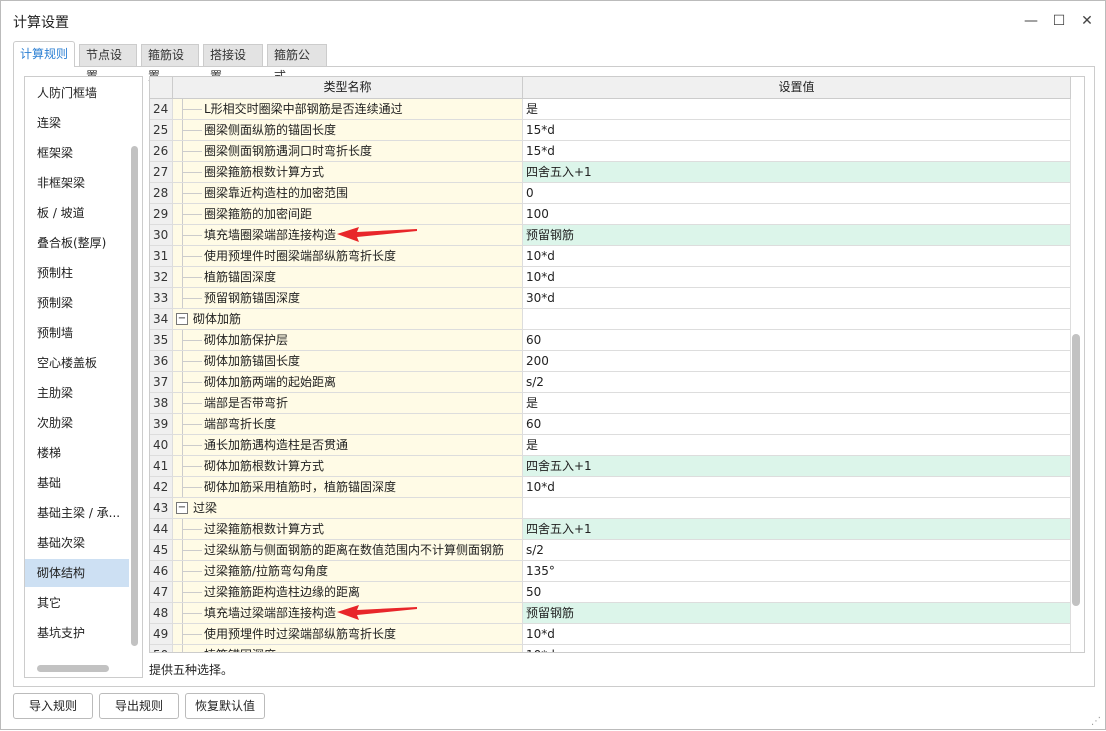 The height and width of the screenshot is (731, 1106). Describe the element at coordinates (1096, 721) in the screenshot. I see `resize-grip-icon: ⋰` at that location.